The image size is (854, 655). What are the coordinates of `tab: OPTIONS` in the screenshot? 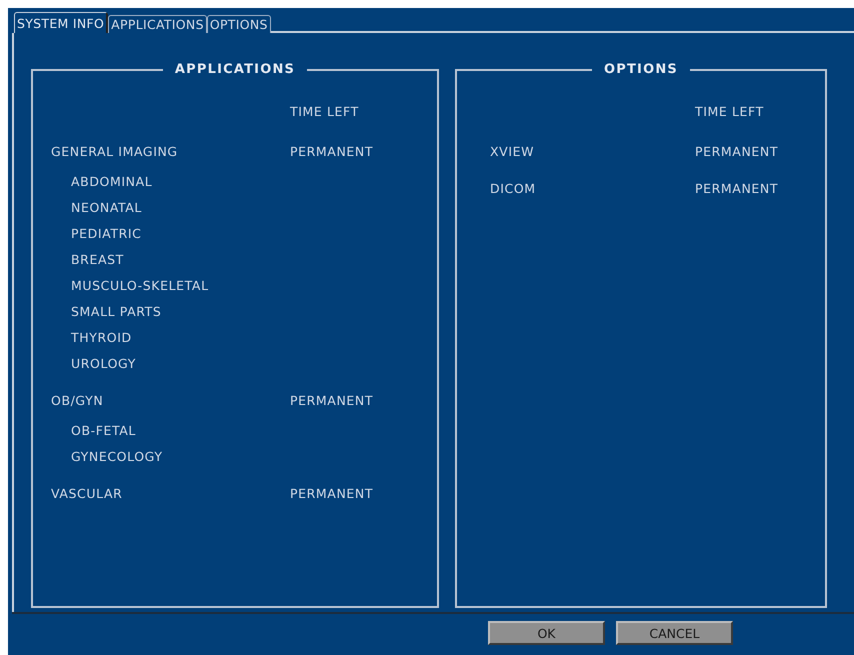 It's located at (238, 24).